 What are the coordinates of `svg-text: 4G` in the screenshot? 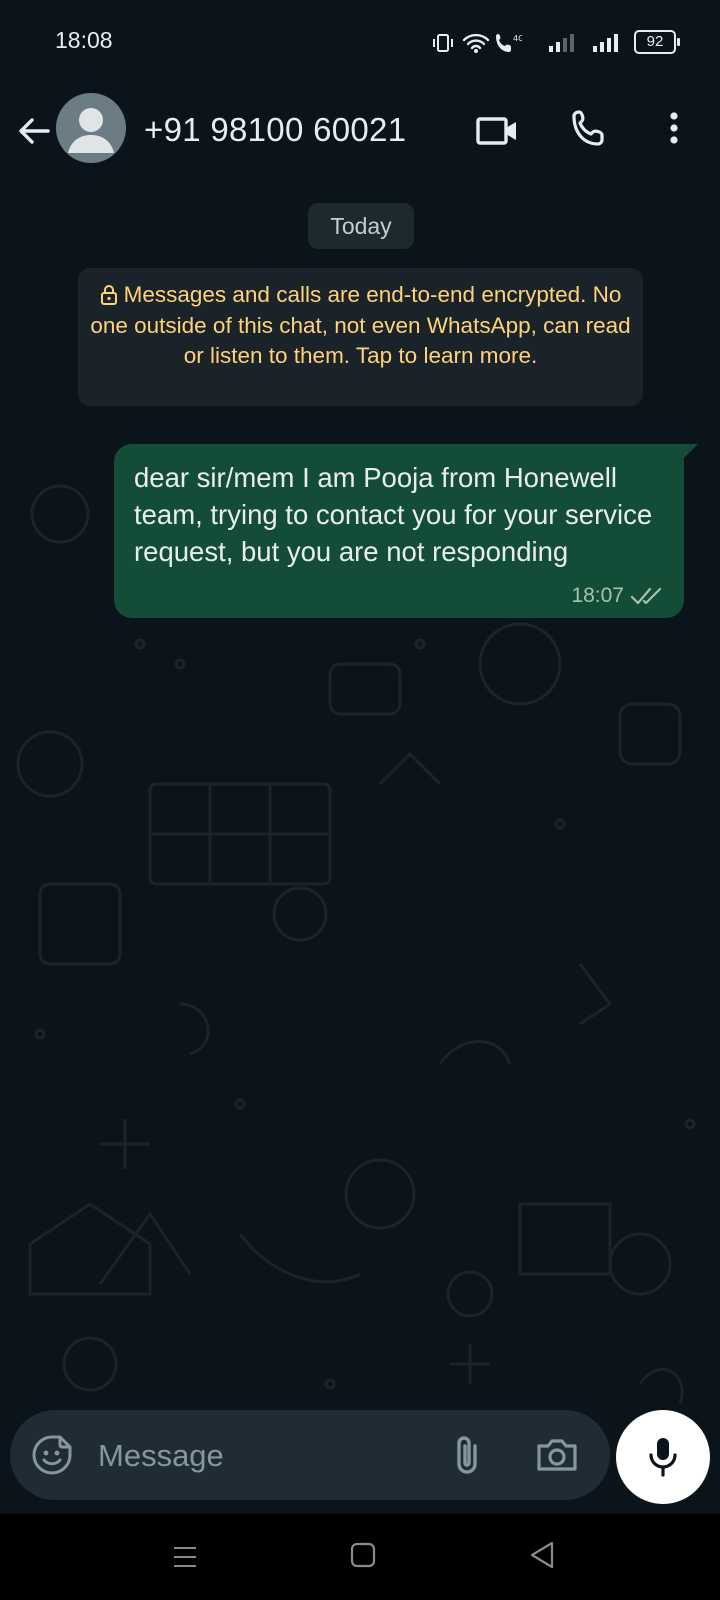 It's located at (517, 38).